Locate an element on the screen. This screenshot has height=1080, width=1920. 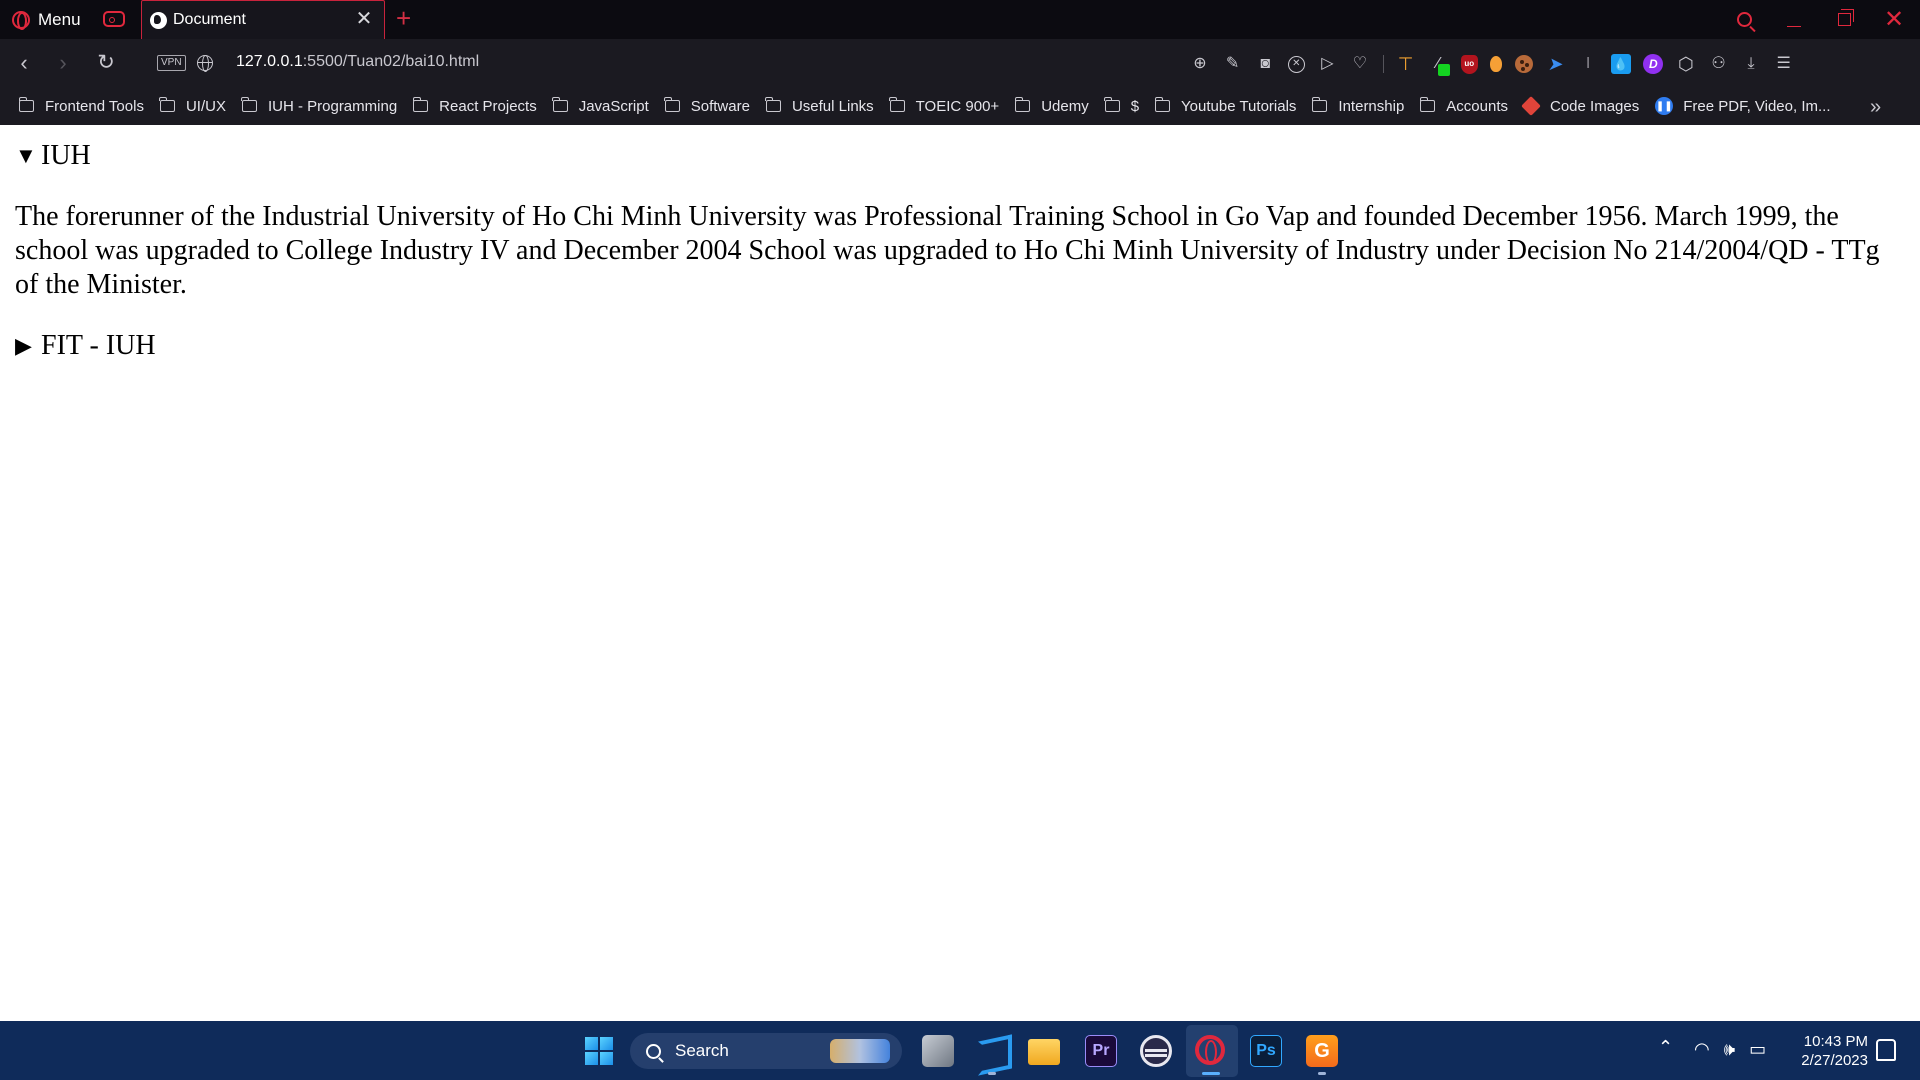
battery-icon: ▭ is located at coordinates (1757, 1049).